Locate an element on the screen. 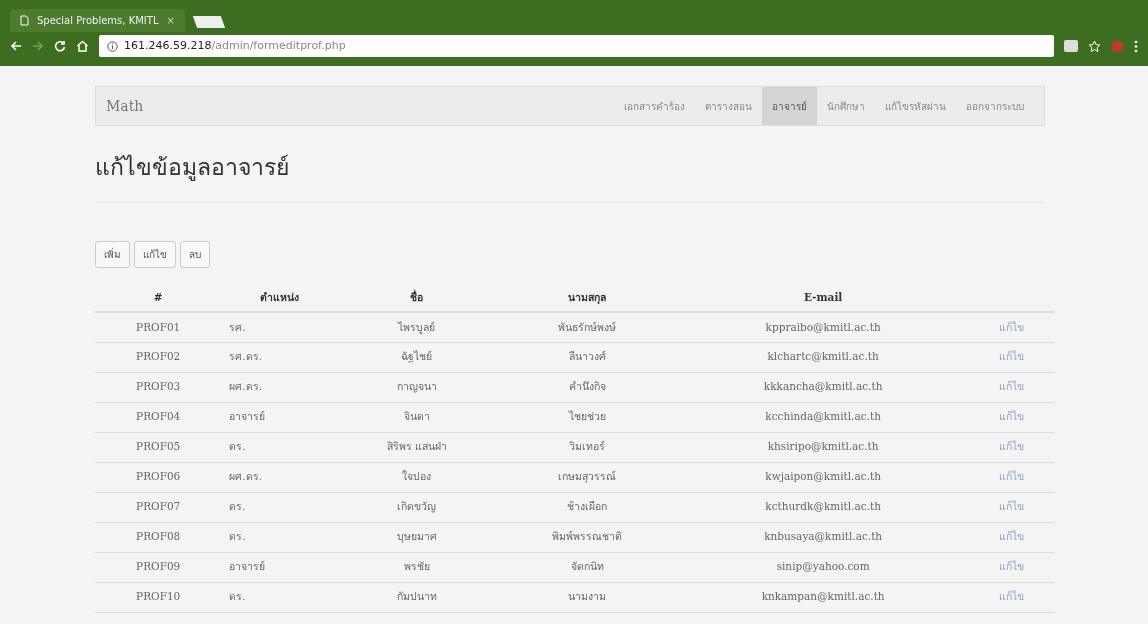 The width and height of the screenshot is (1148, 624). table-cell: khsiripo@kmitl.ac.th is located at coordinates (823, 447).